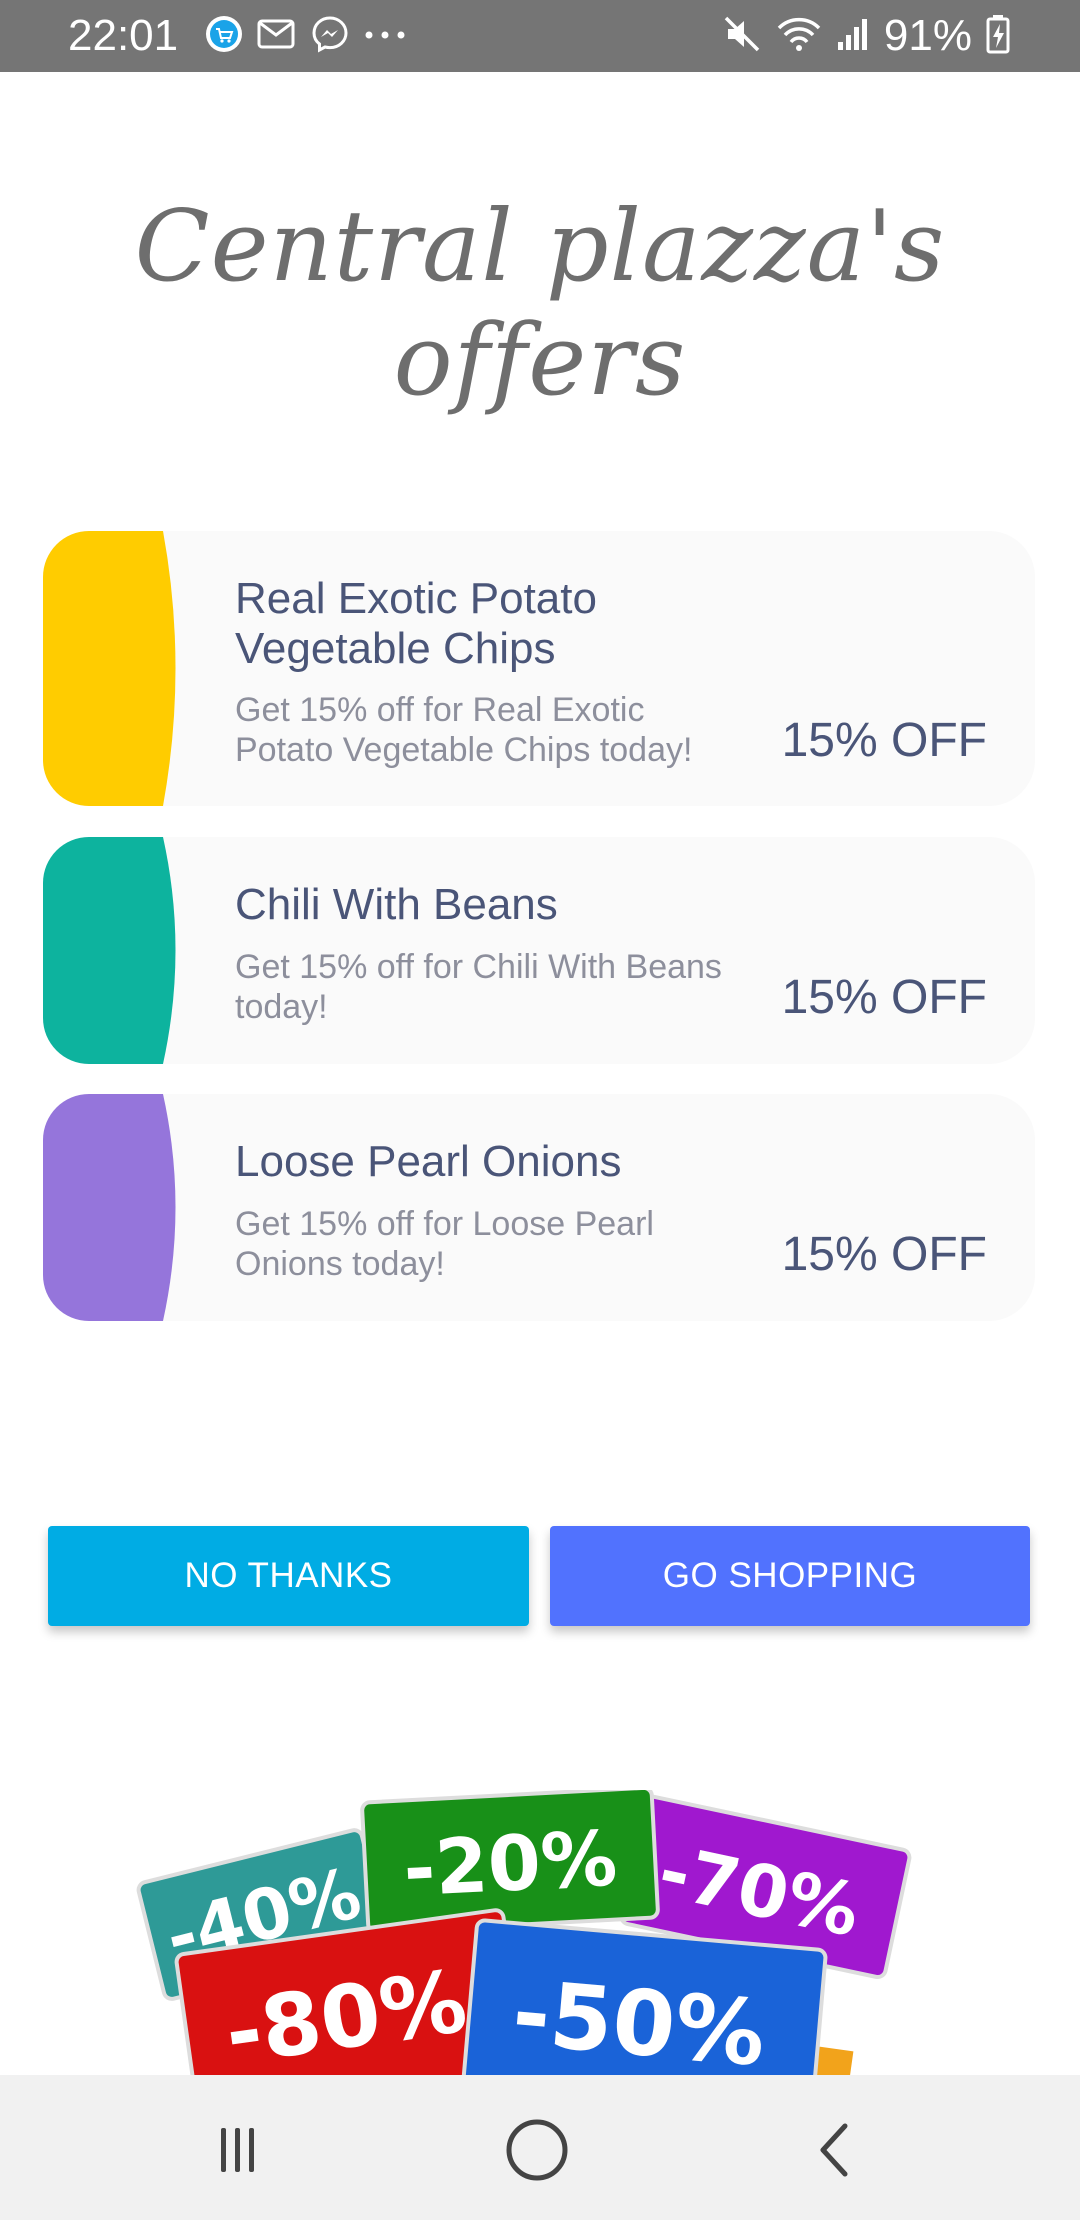 The image size is (1080, 2220). Describe the element at coordinates (428, 1161) in the screenshot. I see `offer-name: Loose Pearl Onions` at that location.